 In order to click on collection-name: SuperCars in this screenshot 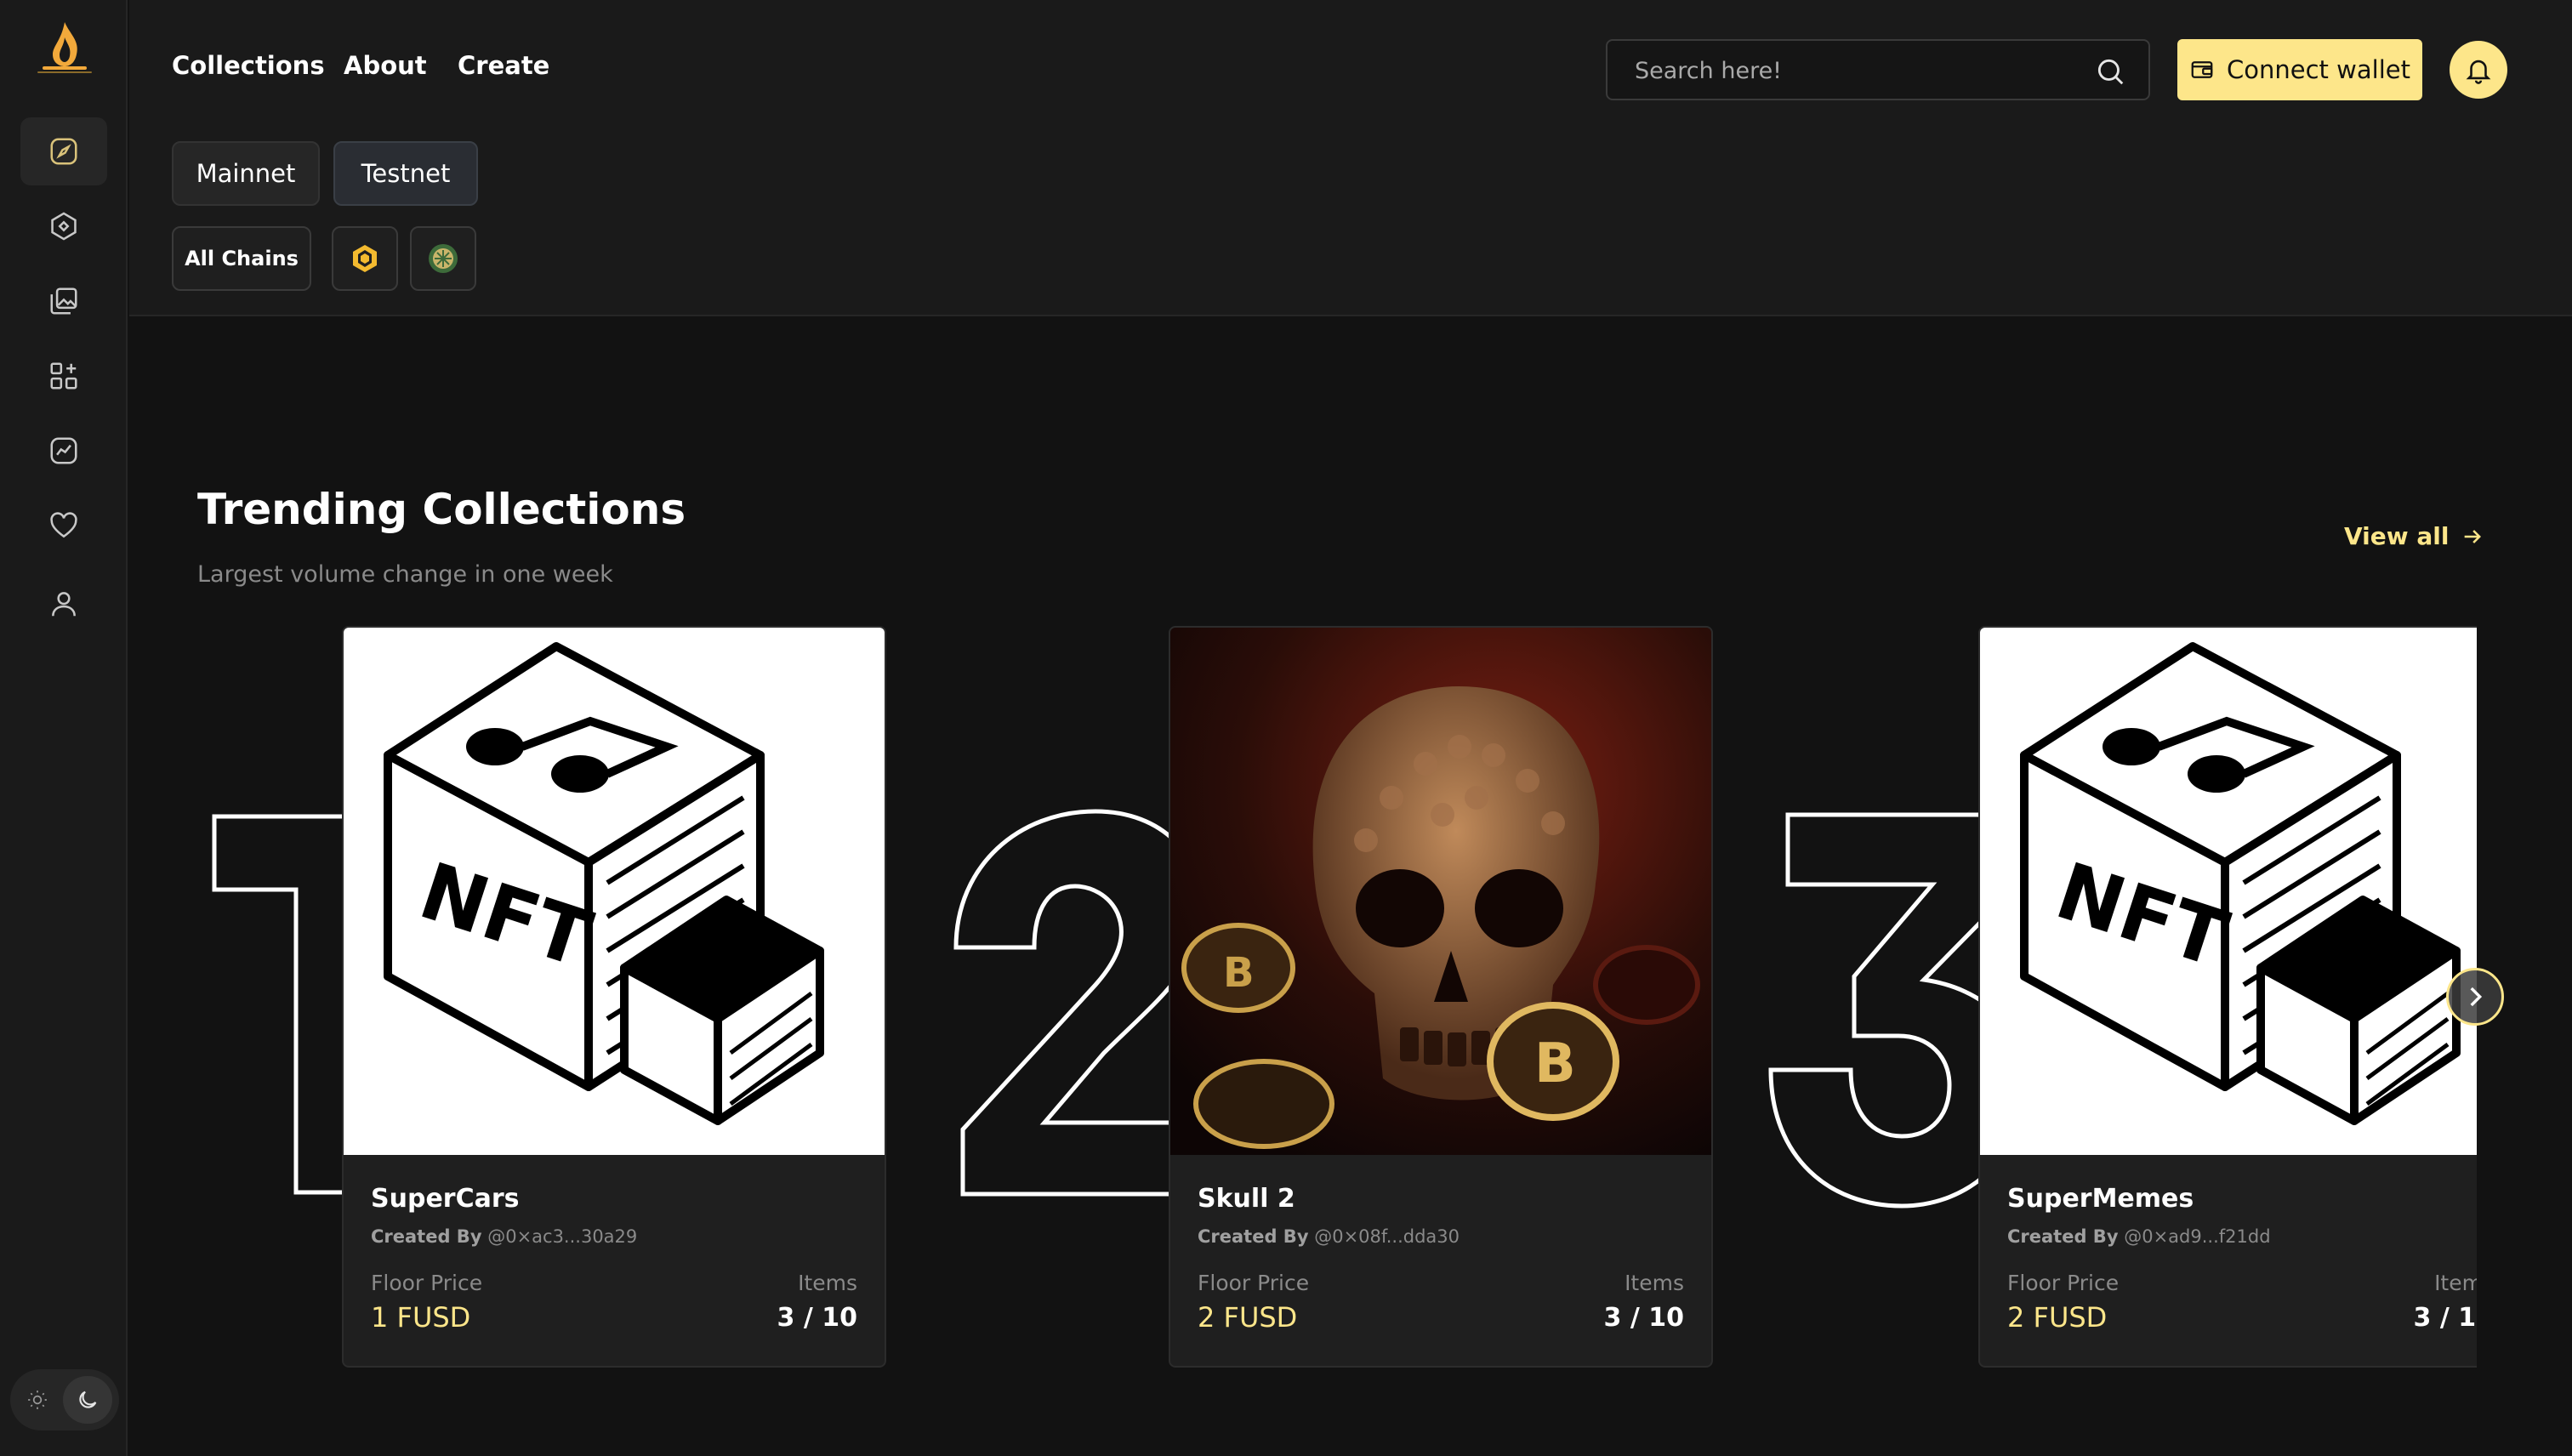, I will do `click(446, 1199)`.